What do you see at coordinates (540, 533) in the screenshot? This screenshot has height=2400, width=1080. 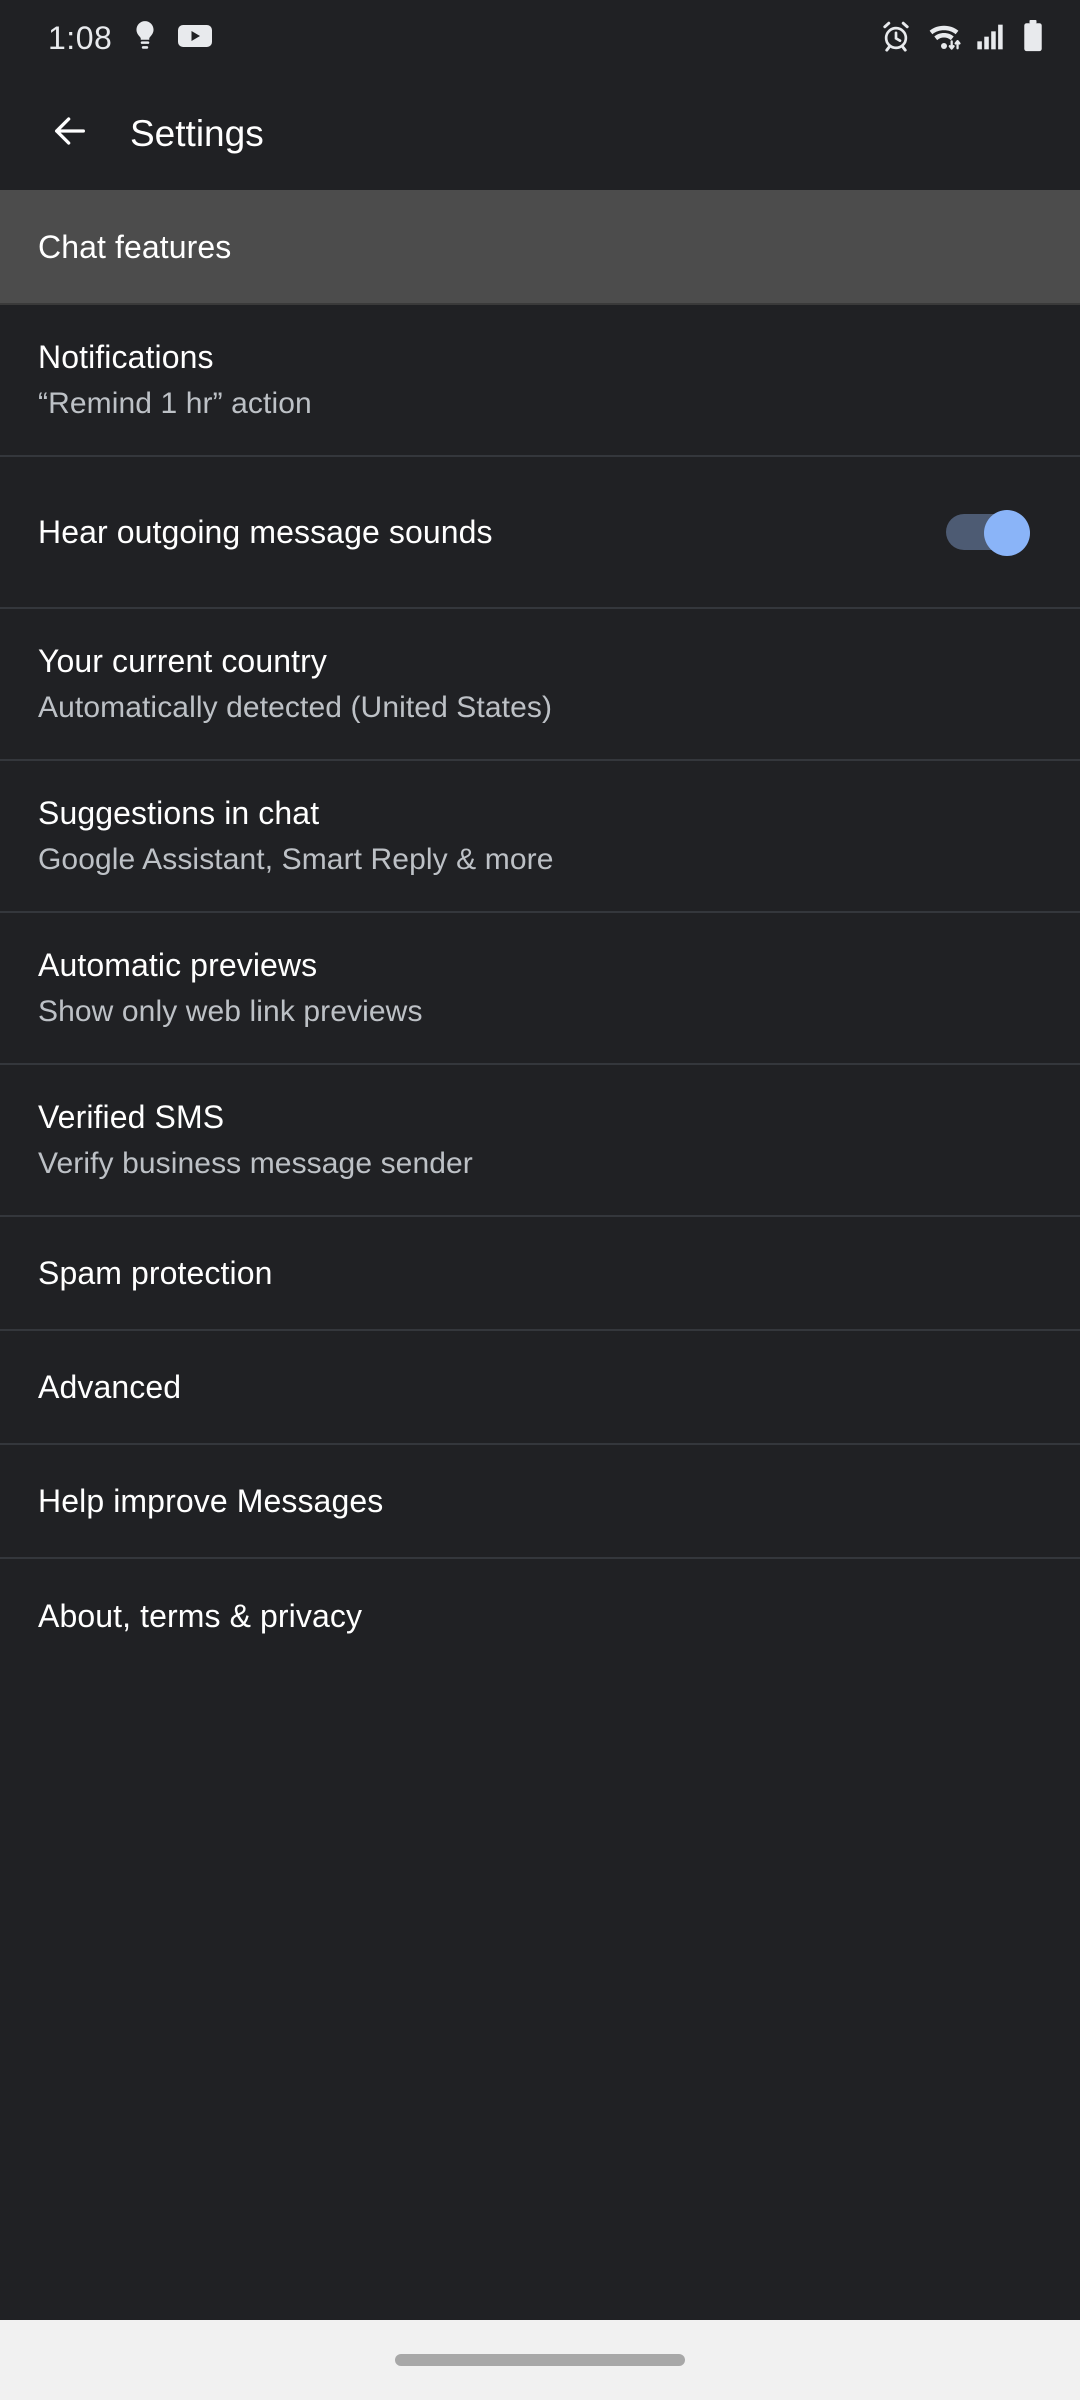 I see `settings-row-hear-outgoing-message-sounds: Hear outgoing message sounds` at bounding box center [540, 533].